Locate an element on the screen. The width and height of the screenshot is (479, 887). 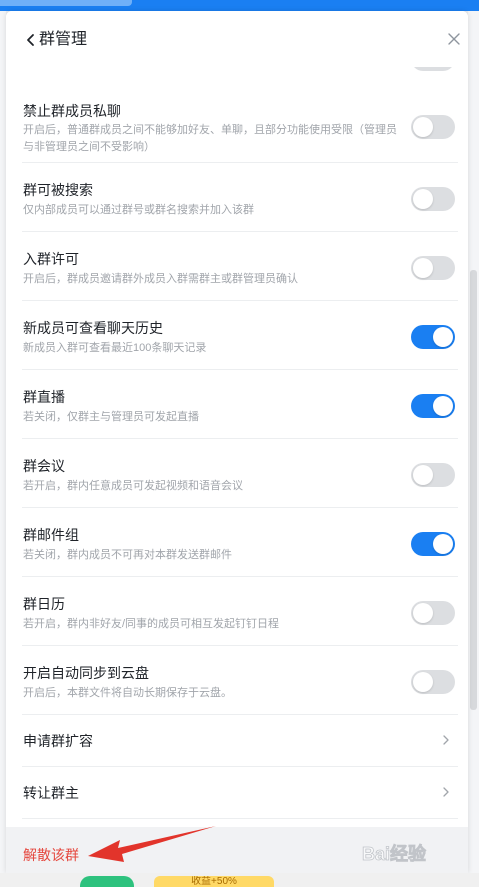
apply-expansion-label: 申请群扩容 is located at coordinates (58, 741).